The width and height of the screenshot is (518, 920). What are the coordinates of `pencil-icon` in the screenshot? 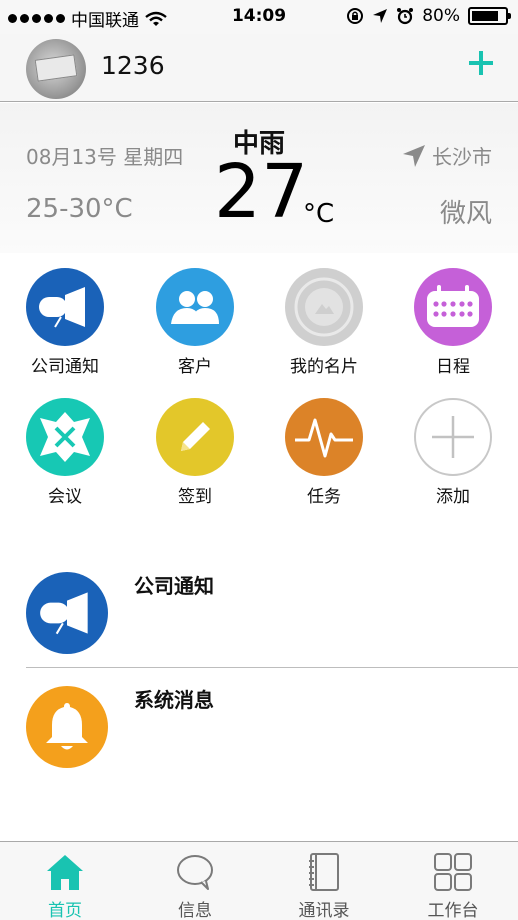 It's located at (195, 437).